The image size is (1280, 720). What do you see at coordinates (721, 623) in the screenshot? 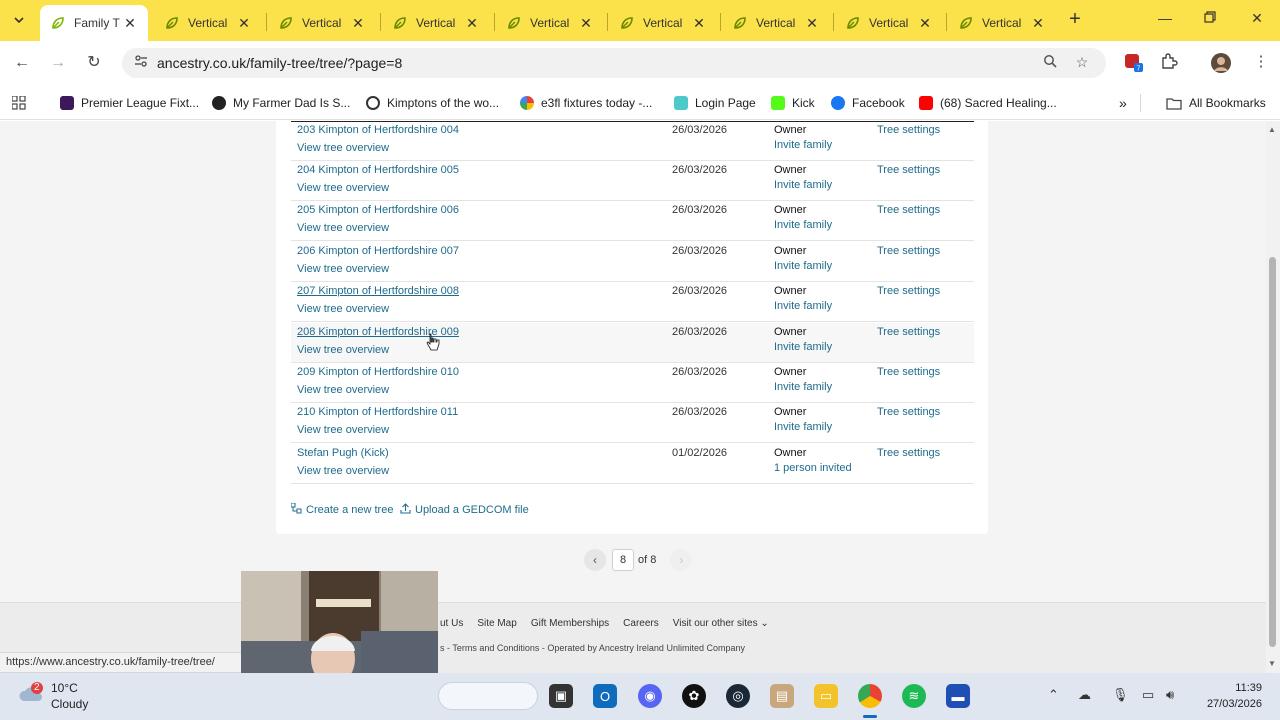
I see `footer-link-other-sites: Visit our other sites ⌄` at bounding box center [721, 623].